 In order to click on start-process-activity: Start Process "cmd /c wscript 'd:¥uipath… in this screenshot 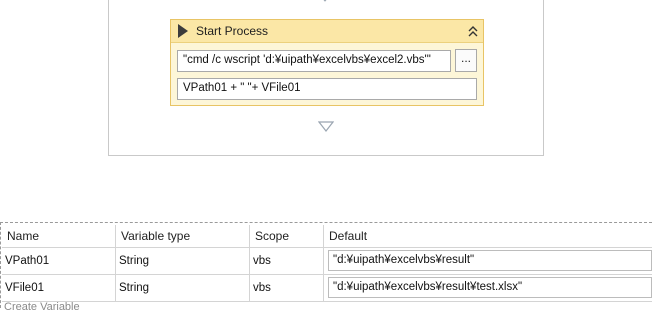, I will do `click(327, 62)`.